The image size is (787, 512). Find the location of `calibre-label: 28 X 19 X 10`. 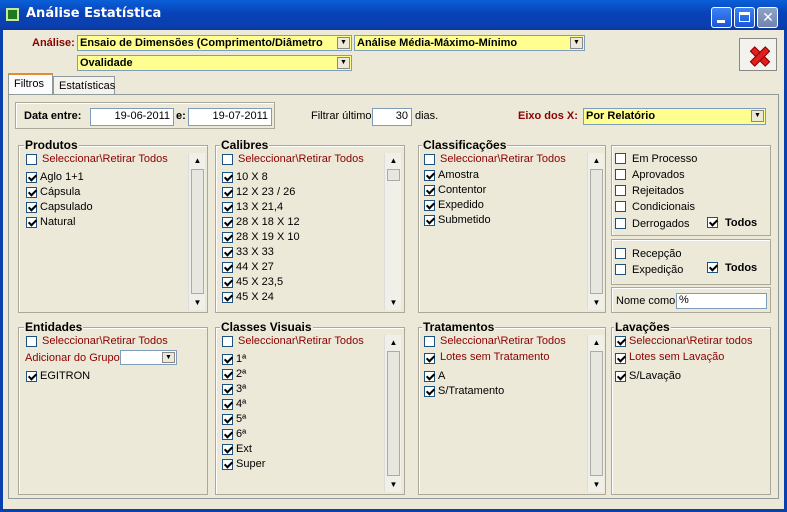

calibre-label: 28 X 19 X 10 is located at coordinates (268, 237).